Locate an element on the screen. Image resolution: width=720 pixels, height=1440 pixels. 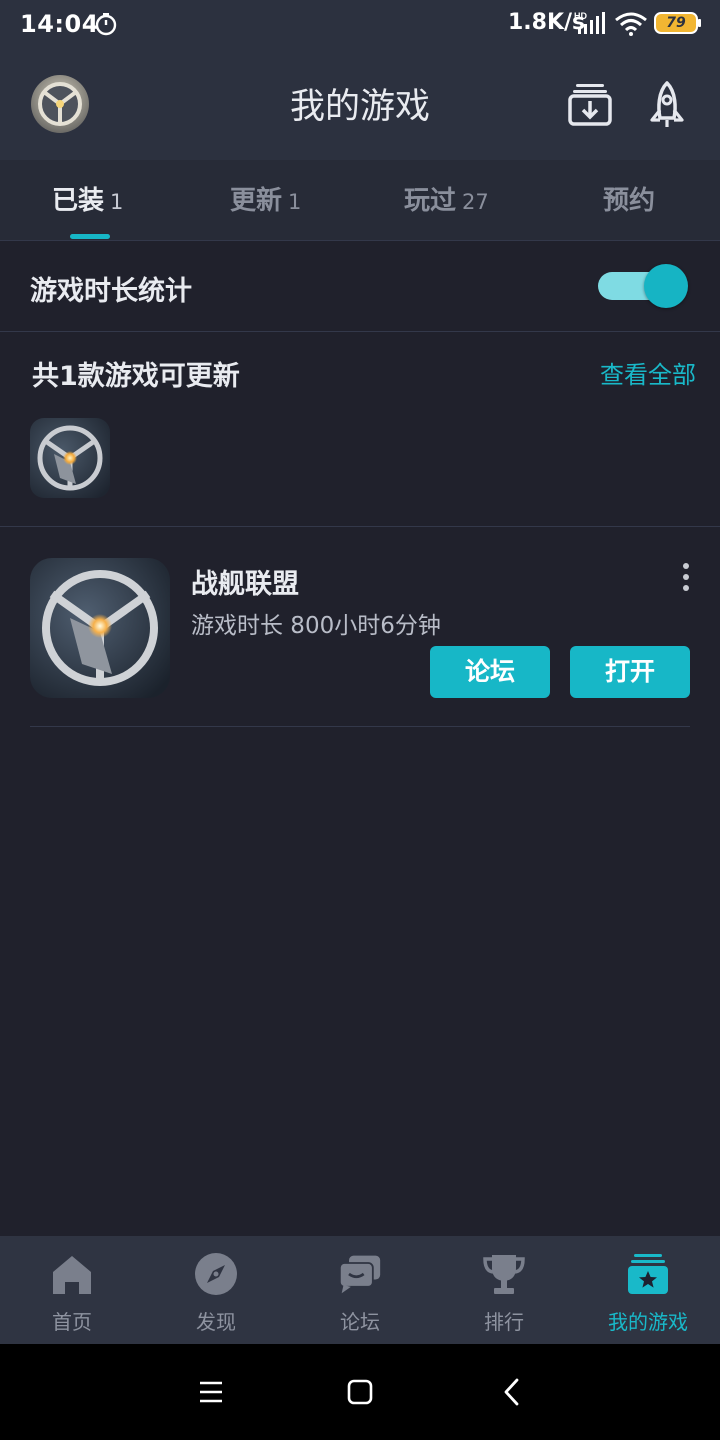
nav-ranking: 排行 is located at coordinates (504, 1290).